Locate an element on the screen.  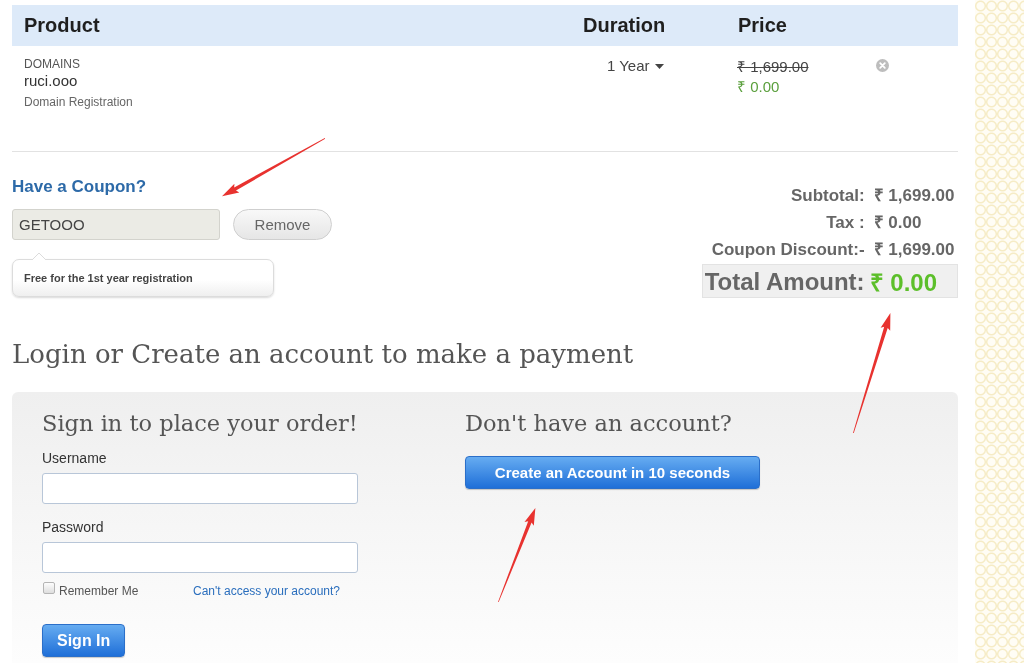
register-heading: Don't have an account? is located at coordinates (598, 423).